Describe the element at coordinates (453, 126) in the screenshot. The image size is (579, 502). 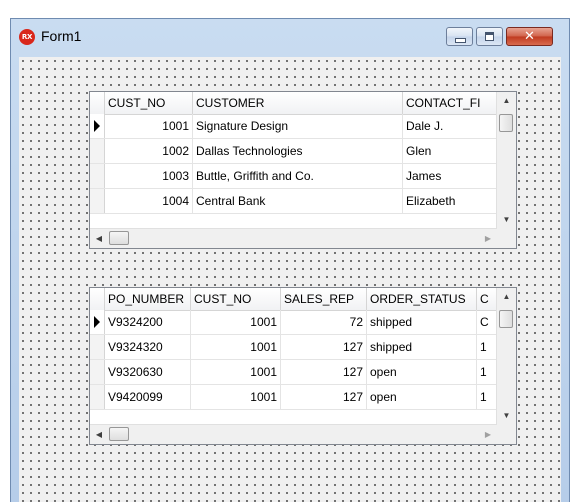
I see `cell-contact-first: Dale J.` at that location.